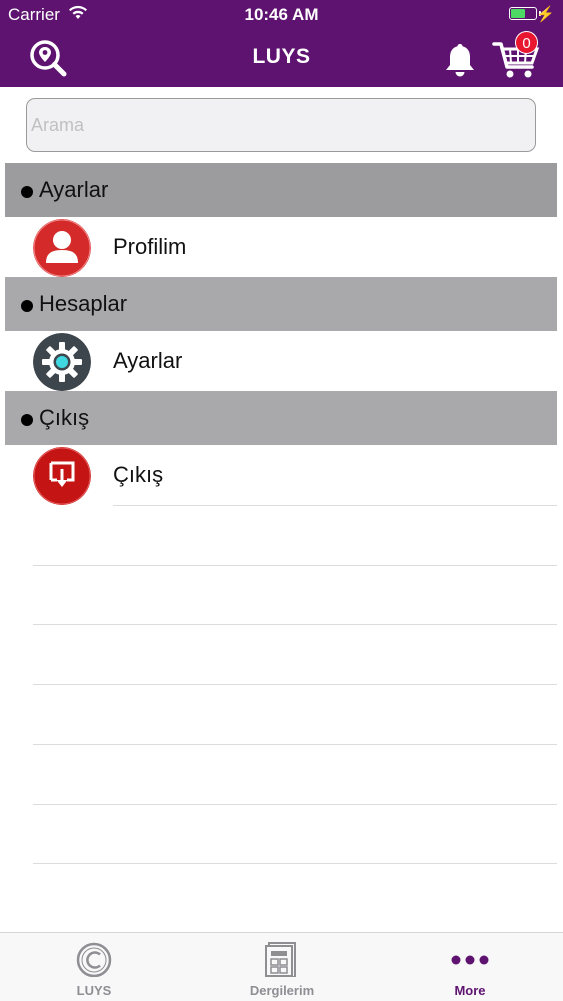 This screenshot has width=563, height=1001. What do you see at coordinates (281, 304) in the screenshot?
I see `section-header-hesaplar: Hesaplar` at bounding box center [281, 304].